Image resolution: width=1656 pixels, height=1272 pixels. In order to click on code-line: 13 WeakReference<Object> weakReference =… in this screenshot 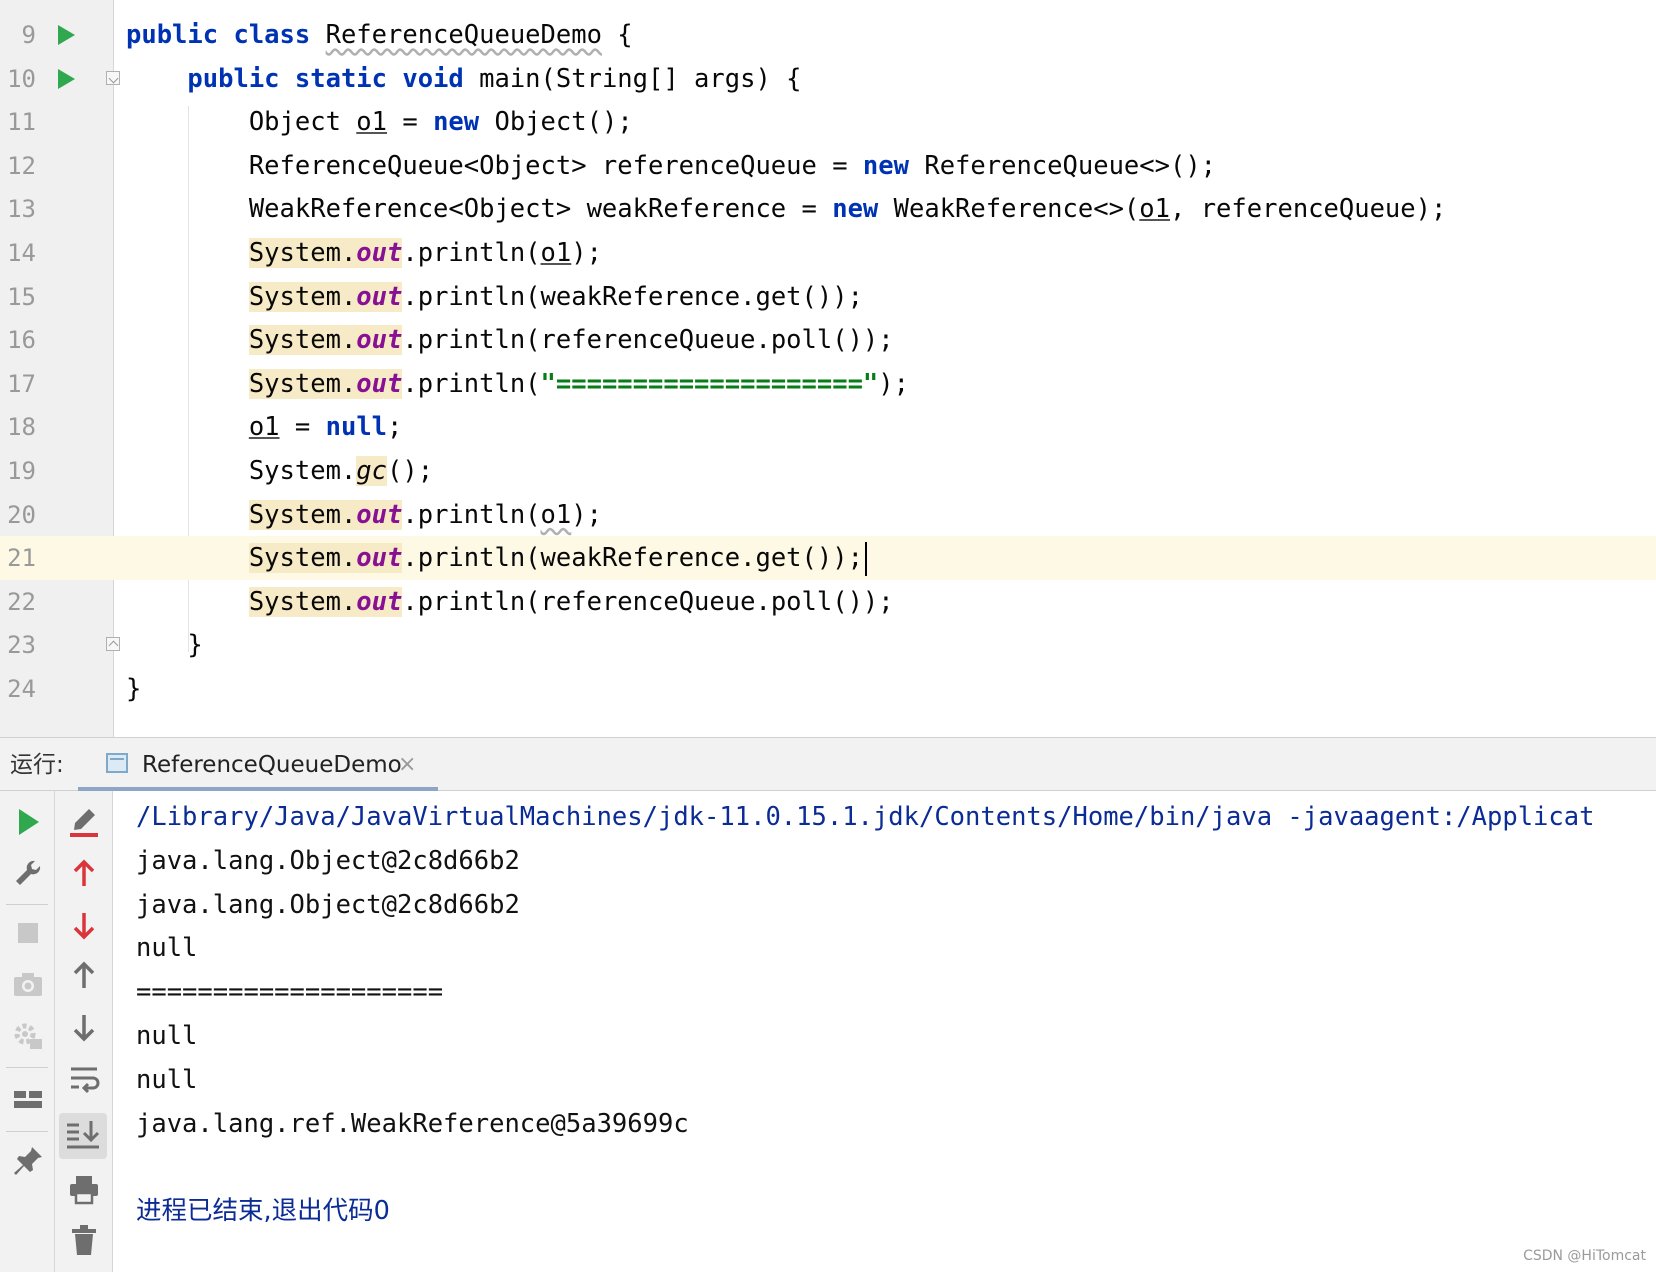, I will do `click(828, 209)`.